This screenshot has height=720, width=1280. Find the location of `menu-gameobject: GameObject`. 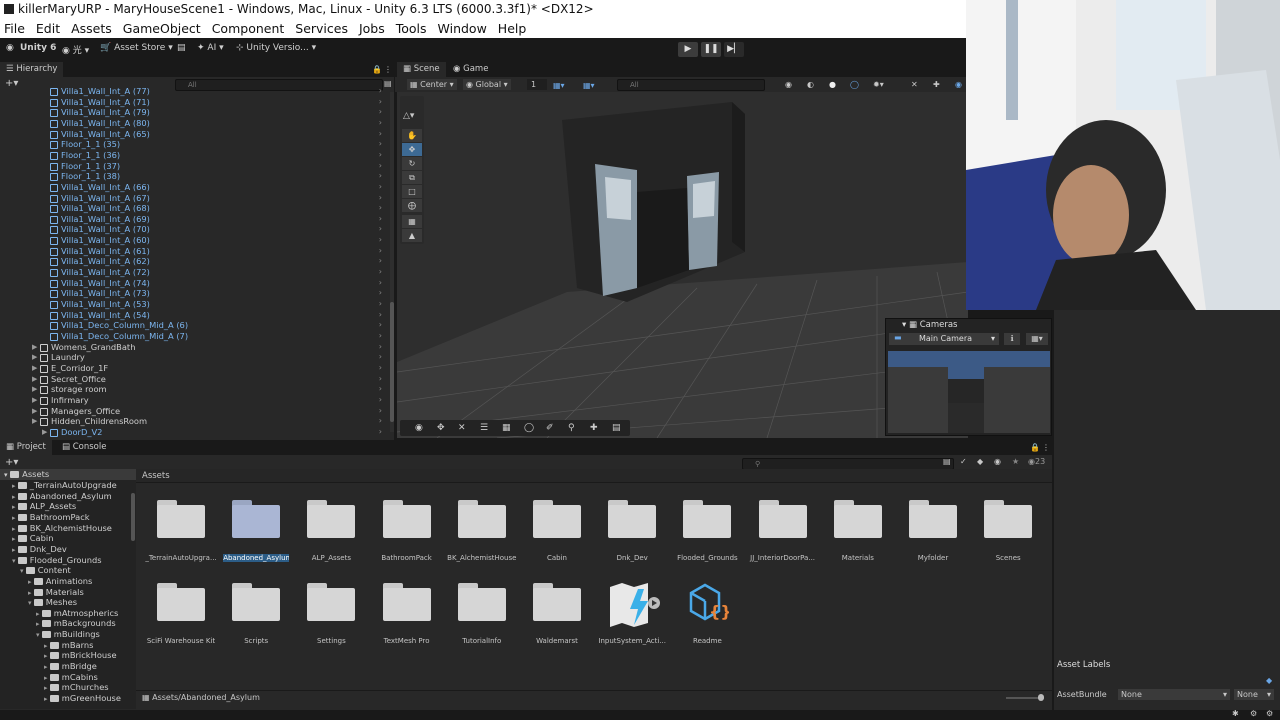

menu-gameobject: GameObject is located at coordinates (162, 28).